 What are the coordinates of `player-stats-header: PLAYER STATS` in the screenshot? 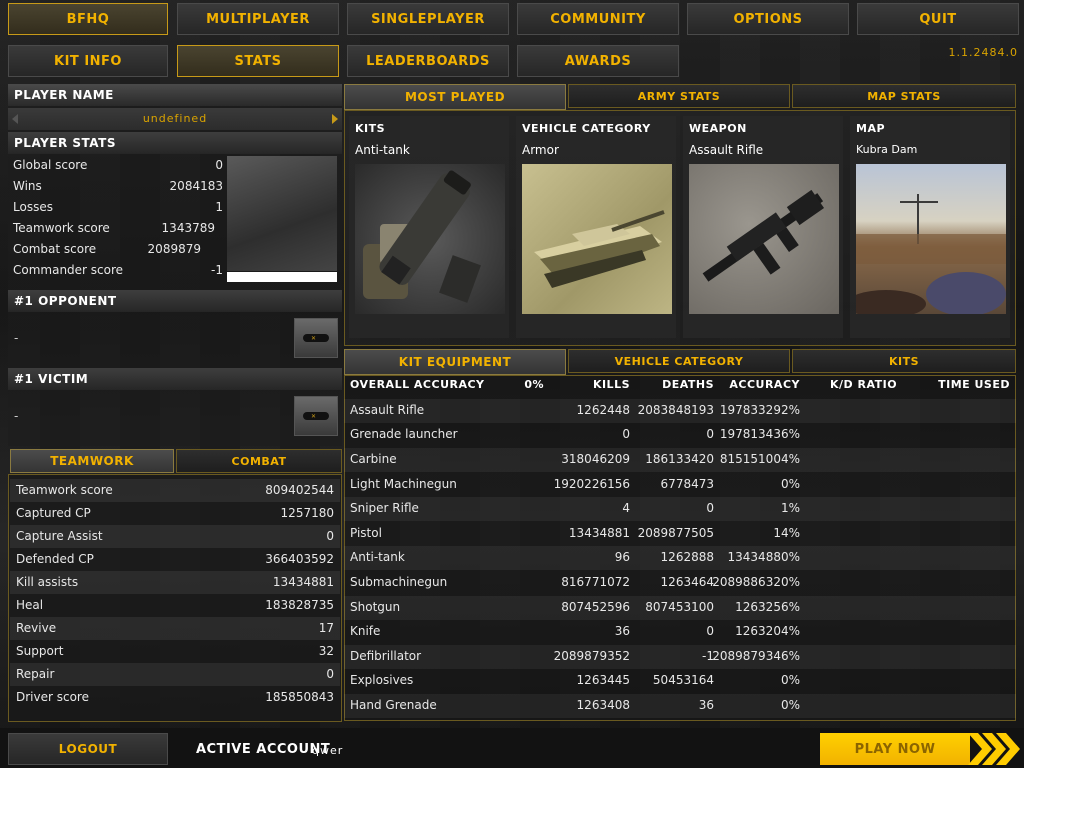 It's located at (175, 143).